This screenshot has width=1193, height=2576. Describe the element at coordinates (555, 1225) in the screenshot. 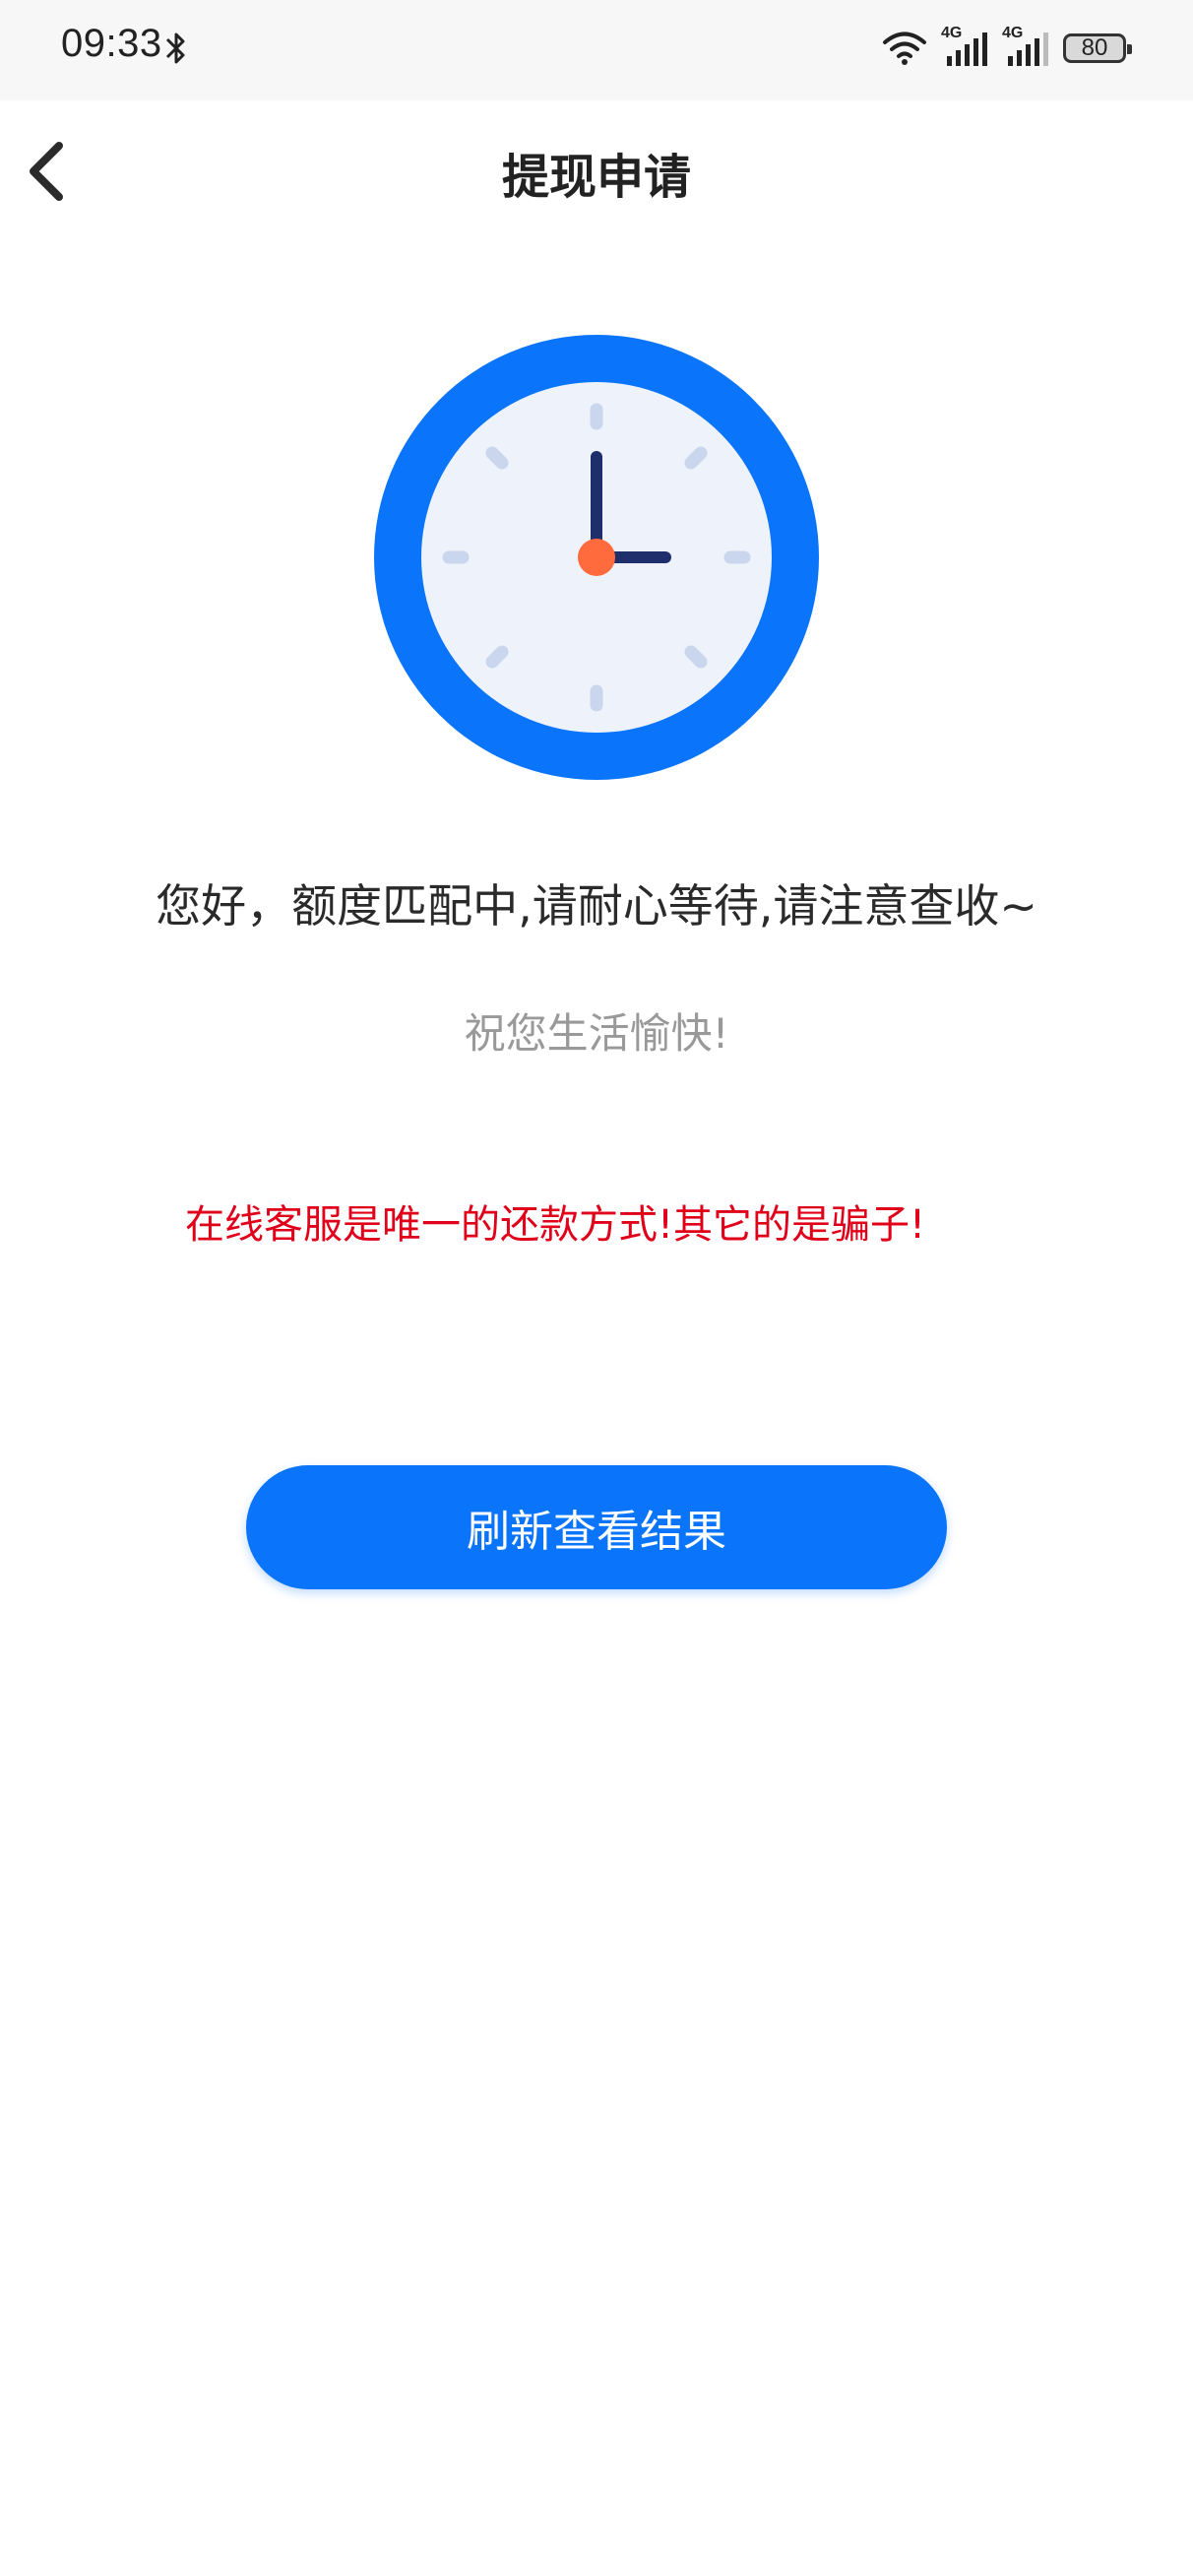

I see `warning-notice: 在线客服是唯一的还款方式!其它的是骗子!` at that location.